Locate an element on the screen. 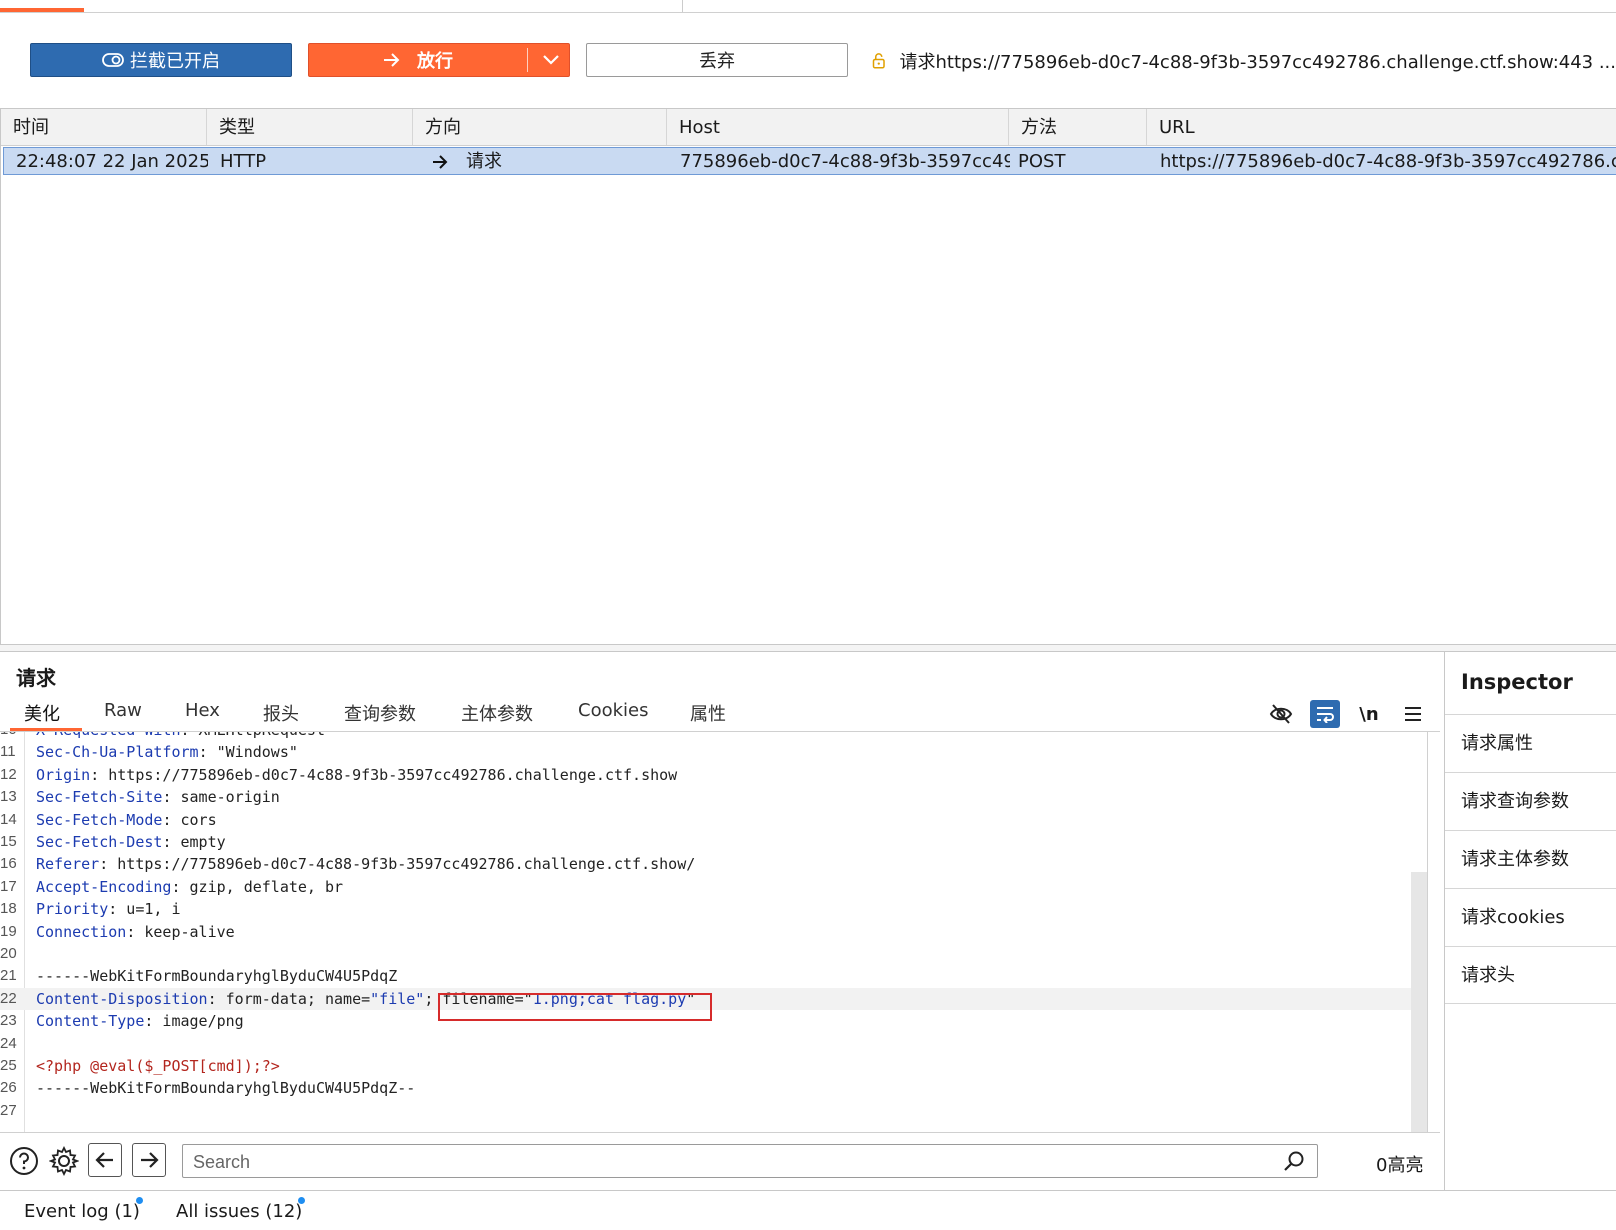 This screenshot has height=1230, width=1616. newline-icon: \n is located at coordinates (1369, 714).